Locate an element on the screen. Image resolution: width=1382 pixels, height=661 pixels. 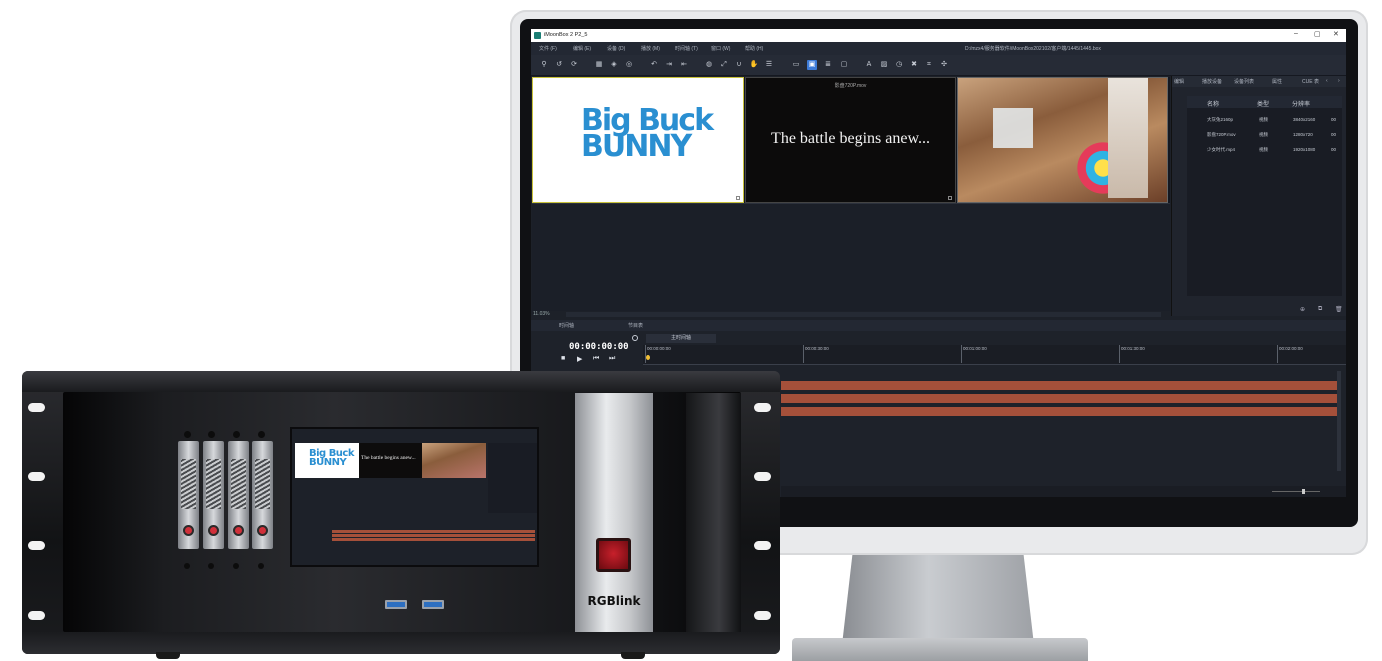
table-row: 大灰兔2160p 视频 3840x2160 00 is located at coordinates (1264, 120).